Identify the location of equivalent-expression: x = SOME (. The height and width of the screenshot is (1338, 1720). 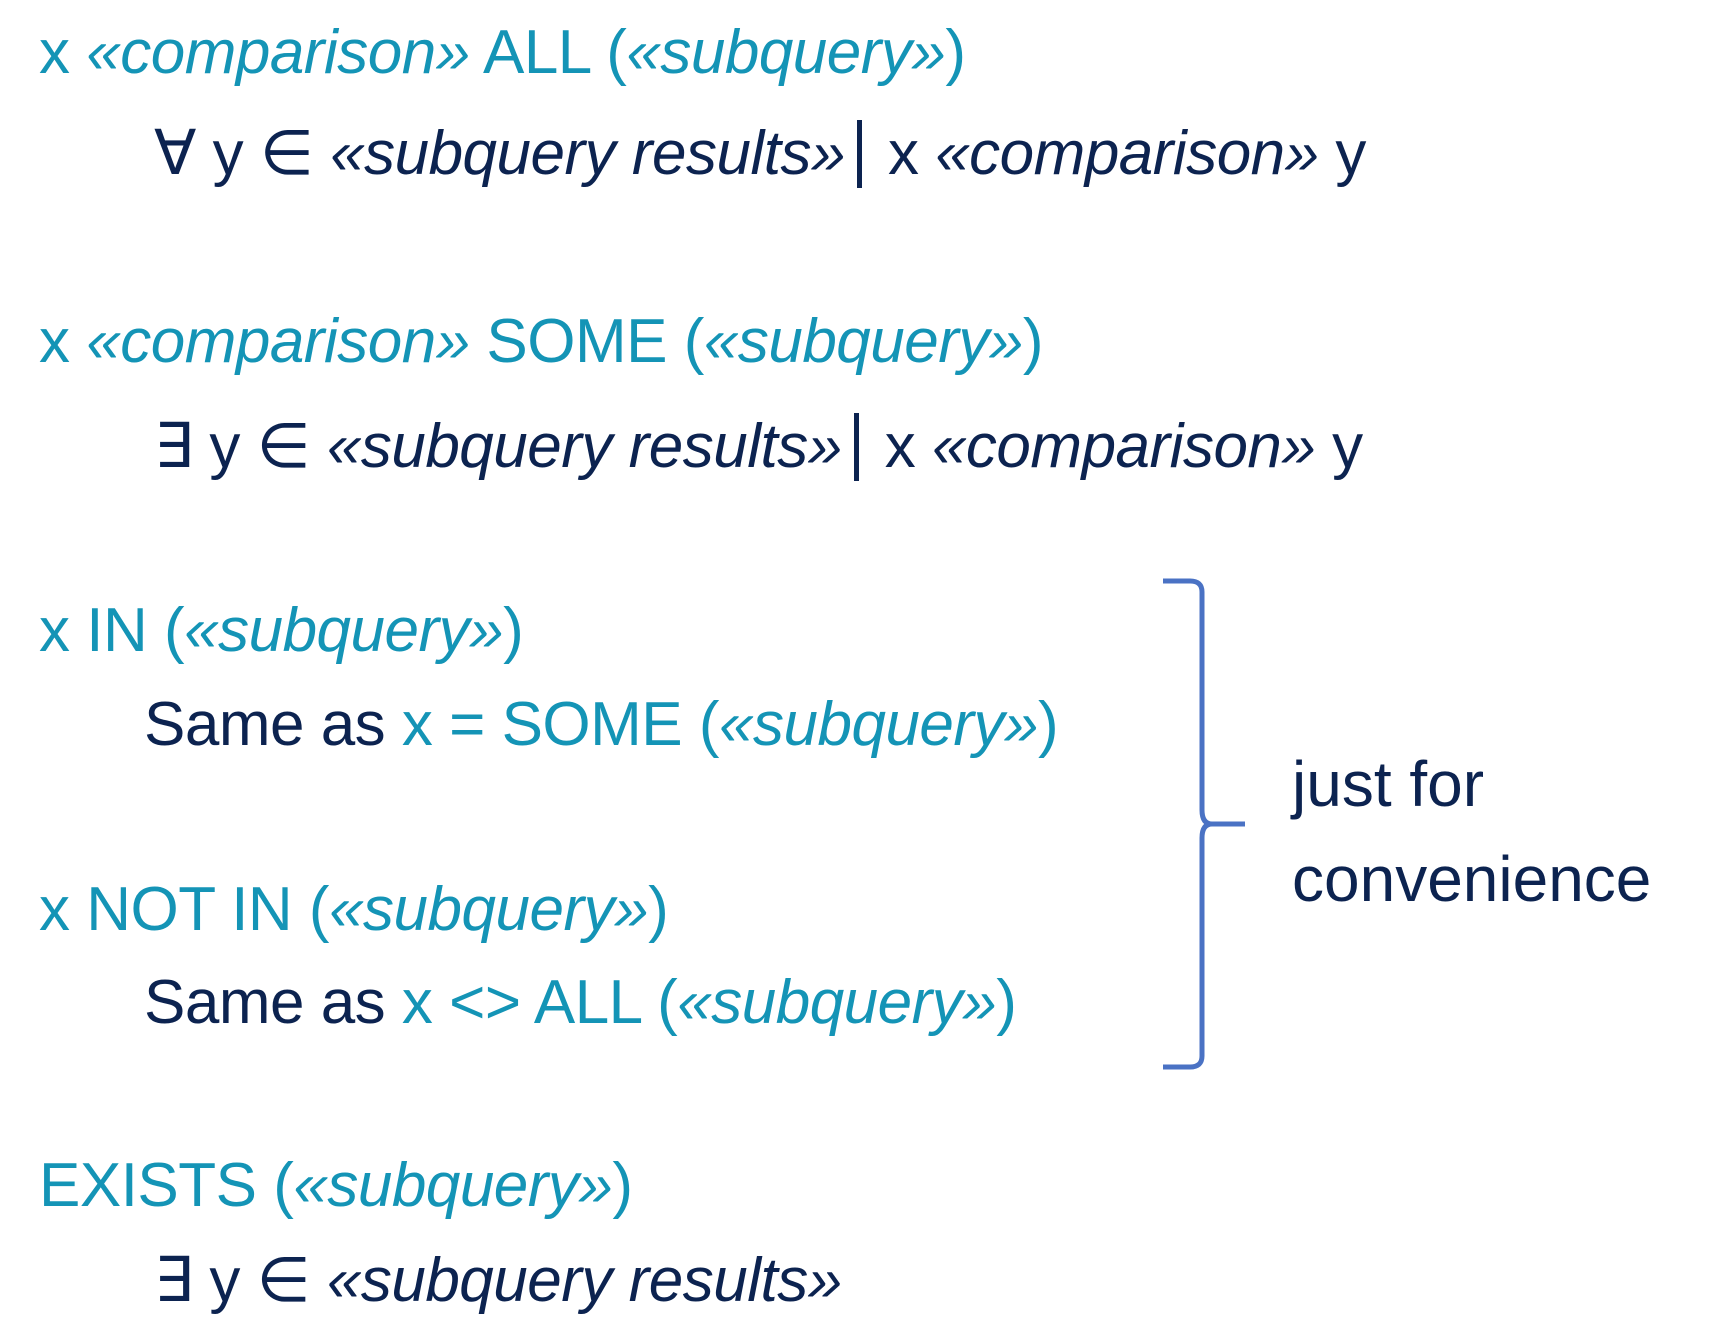
(560, 724).